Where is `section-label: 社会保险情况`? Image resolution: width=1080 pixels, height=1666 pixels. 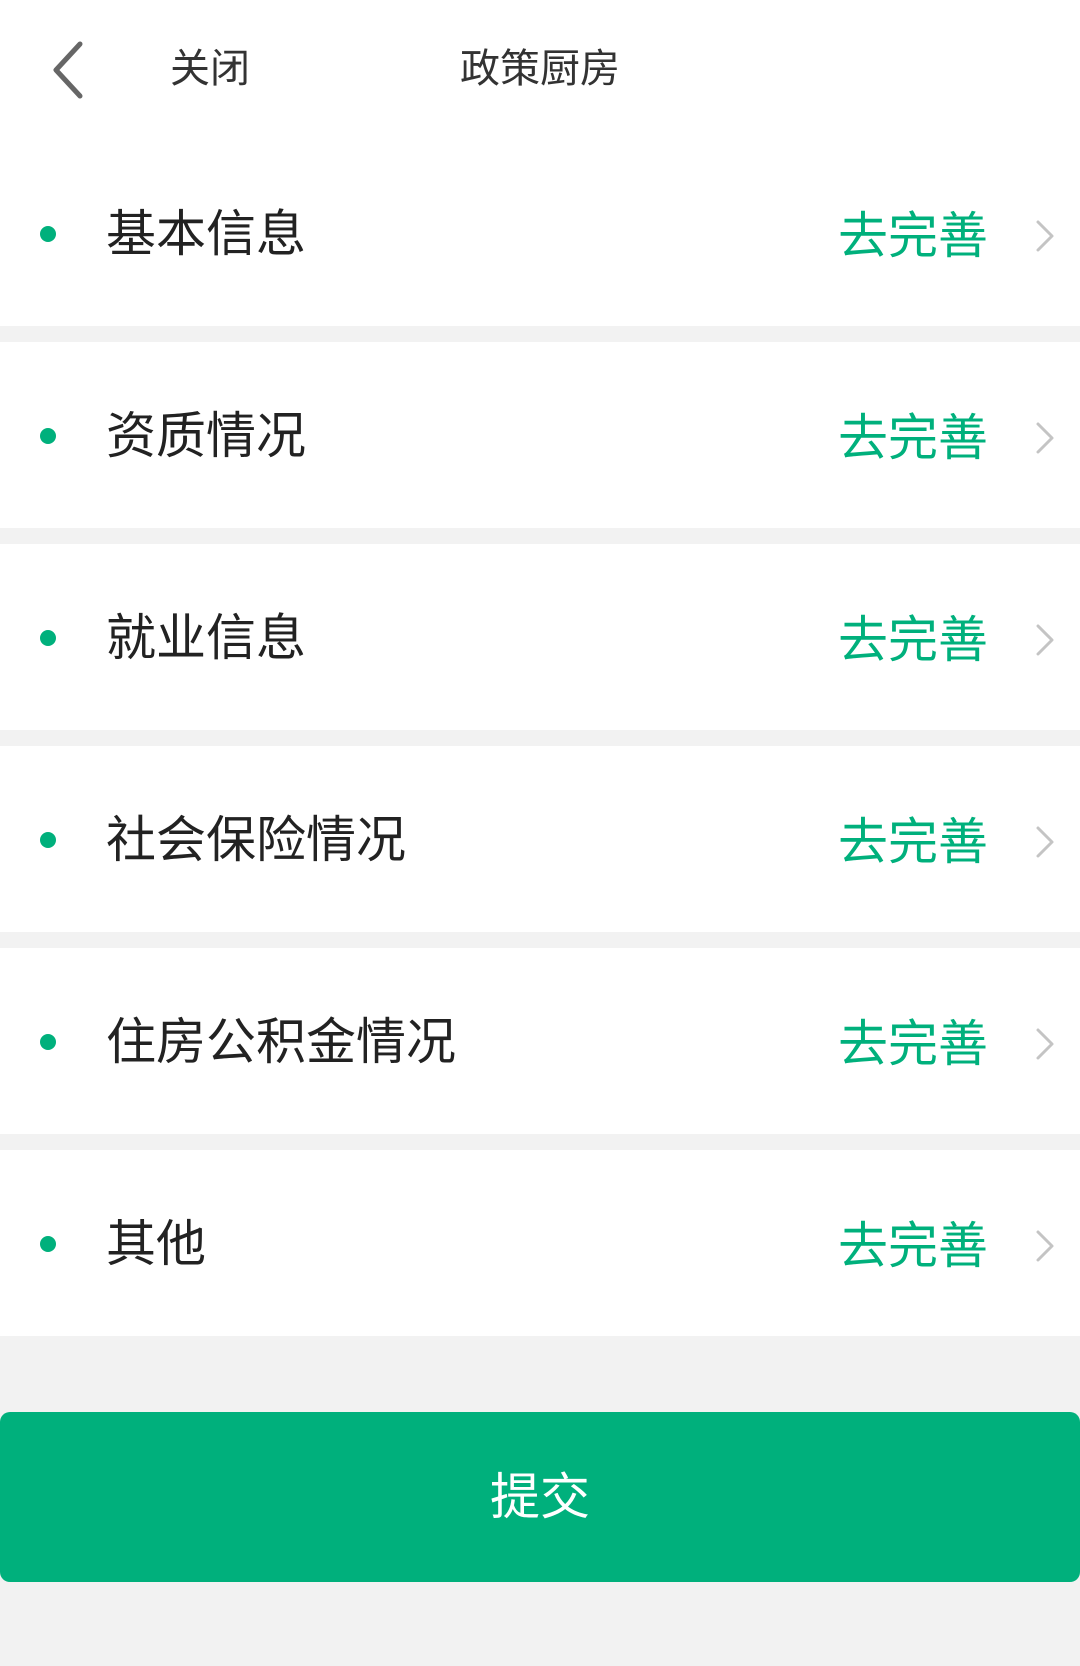 section-label: 社会保险情况 is located at coordinates (256, 840).